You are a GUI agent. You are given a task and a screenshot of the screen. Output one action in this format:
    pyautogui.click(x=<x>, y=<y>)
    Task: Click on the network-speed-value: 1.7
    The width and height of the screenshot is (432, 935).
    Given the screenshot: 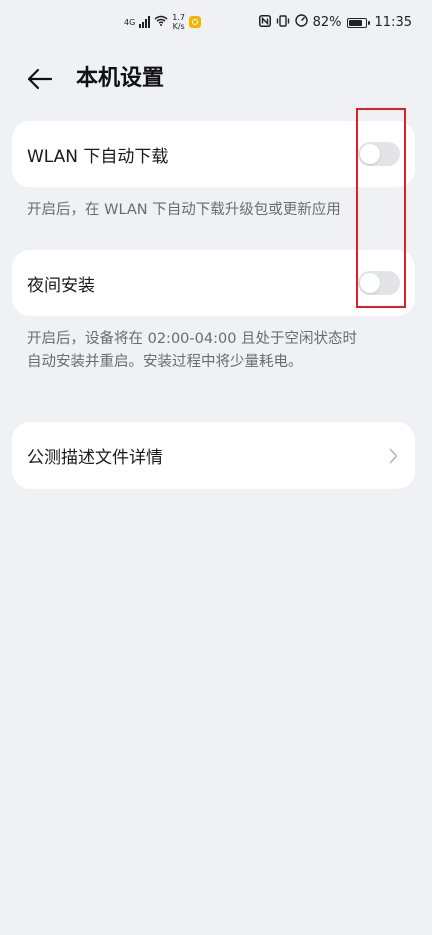 What is the action you would take?
    pyautogui.click(x=179, y=17)
    